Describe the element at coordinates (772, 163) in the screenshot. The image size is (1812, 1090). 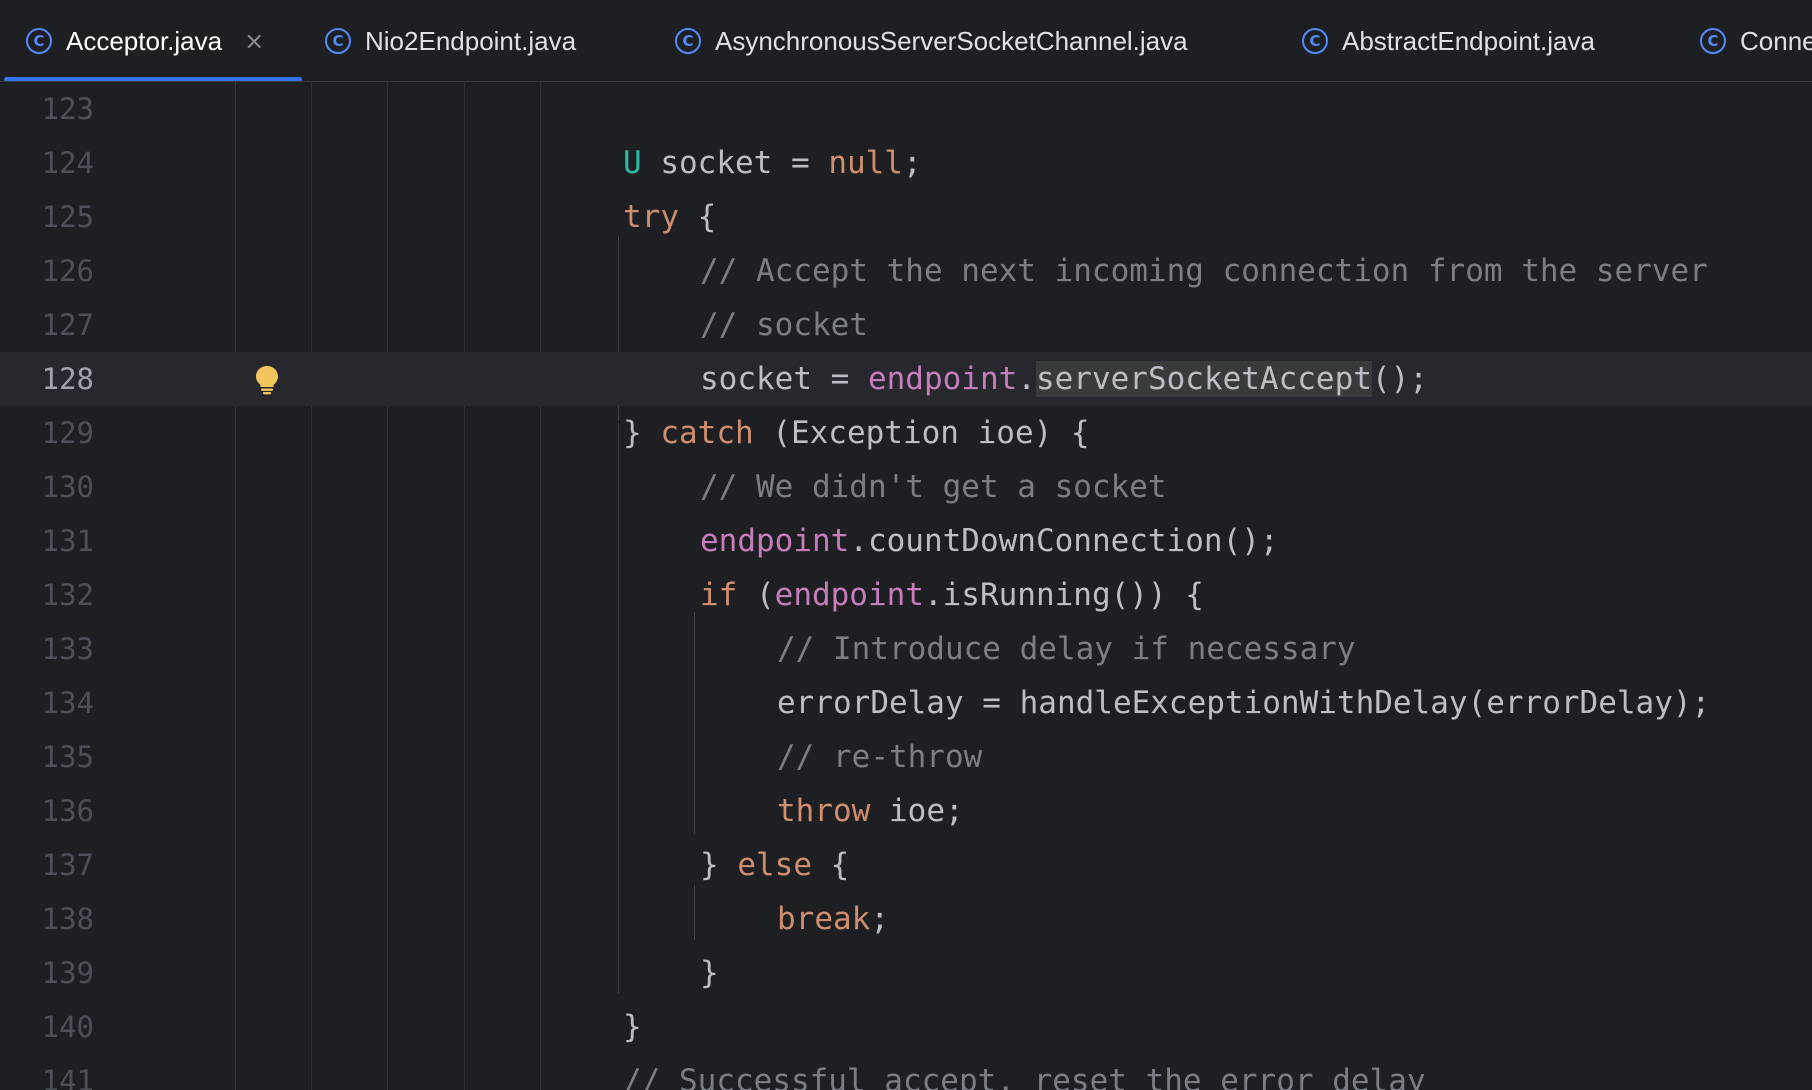
I see `code-text: U socket = null;` at that location.